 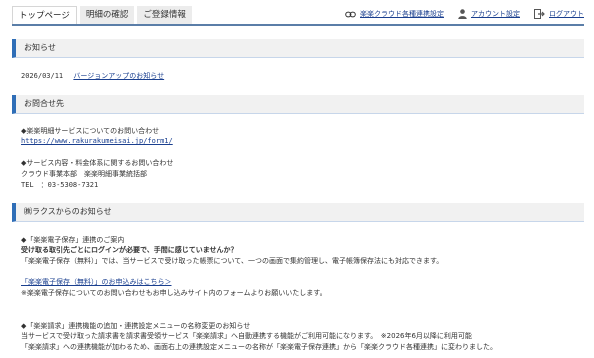 I want to click on header-links: 楽楽クラウド各種連携設定 アカウント設定 ログアウト, so click(x=457, y=14).